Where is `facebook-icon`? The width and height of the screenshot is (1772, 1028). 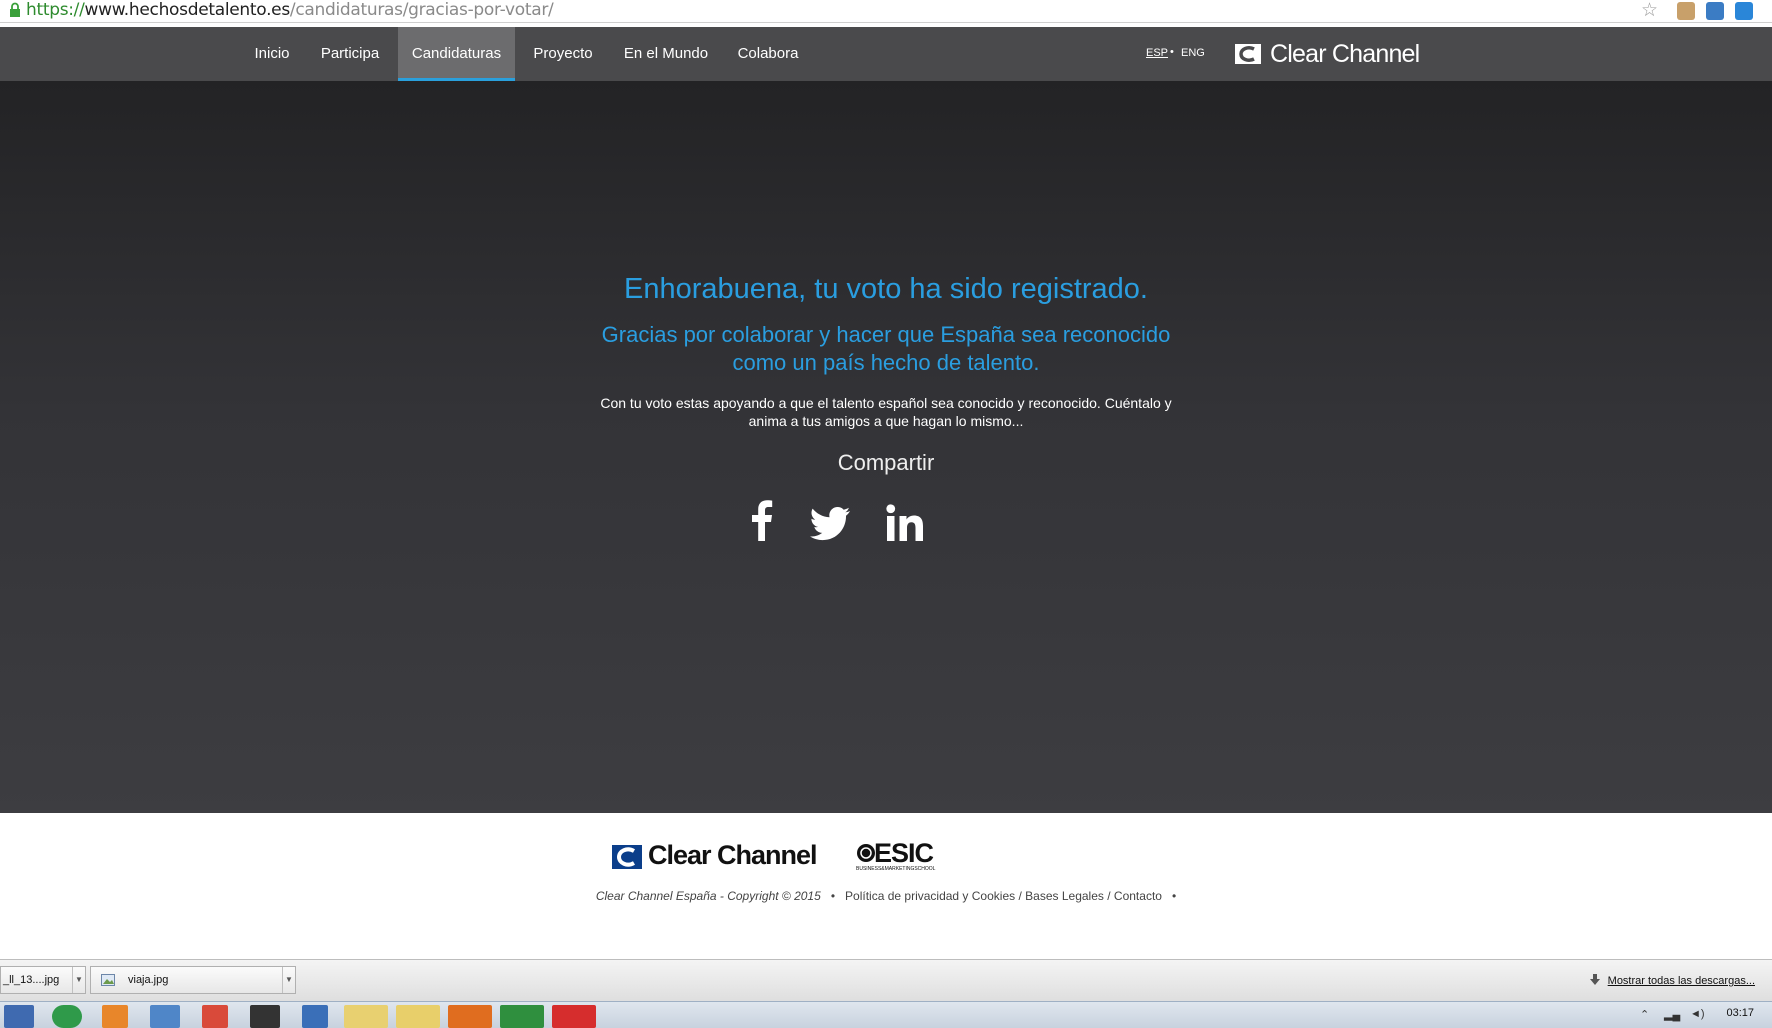
facebook-icon is located at coordinates (762, 520).